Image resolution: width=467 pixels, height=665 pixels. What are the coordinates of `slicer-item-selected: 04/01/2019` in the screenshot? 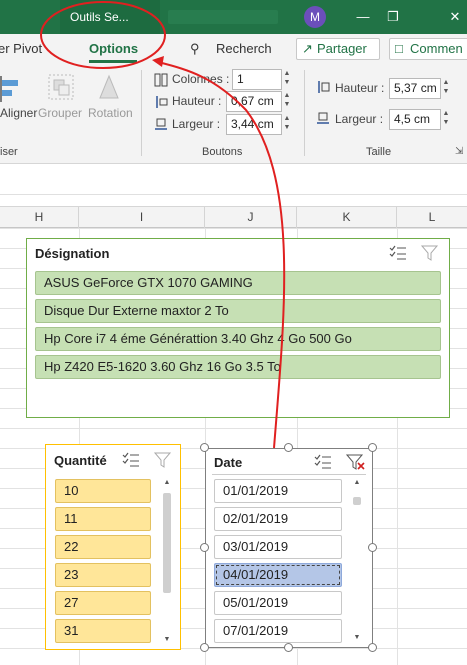 It's located at (278, 575).